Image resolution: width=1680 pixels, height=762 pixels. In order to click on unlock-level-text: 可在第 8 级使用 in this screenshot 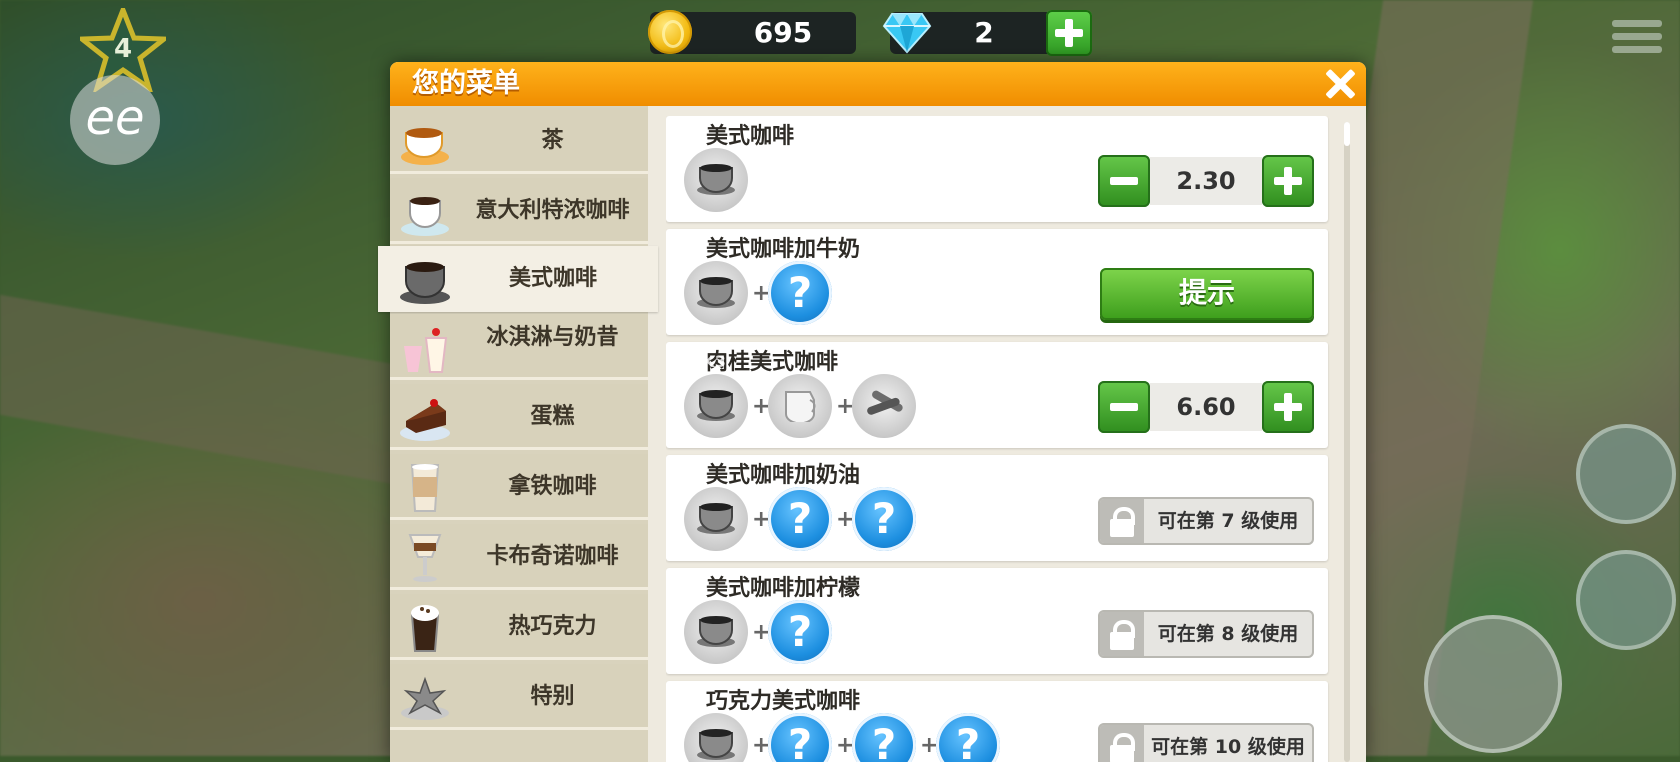, I will do `click(1228, 634)`.